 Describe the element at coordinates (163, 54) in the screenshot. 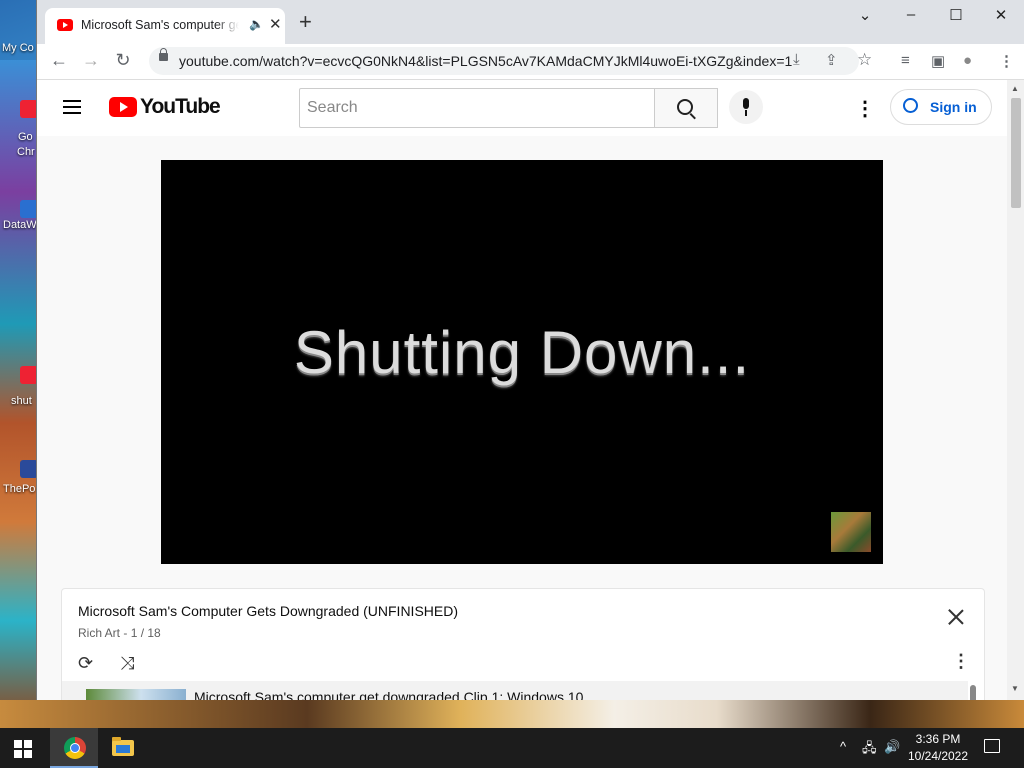

I see `lock-icon` at that location.